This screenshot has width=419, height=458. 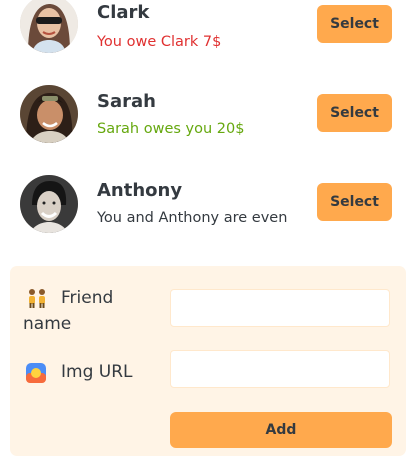 What do you see at coordinates (37, 300) in the screenshot?
I see `two-people-icon` at bounding box center [37, 300].